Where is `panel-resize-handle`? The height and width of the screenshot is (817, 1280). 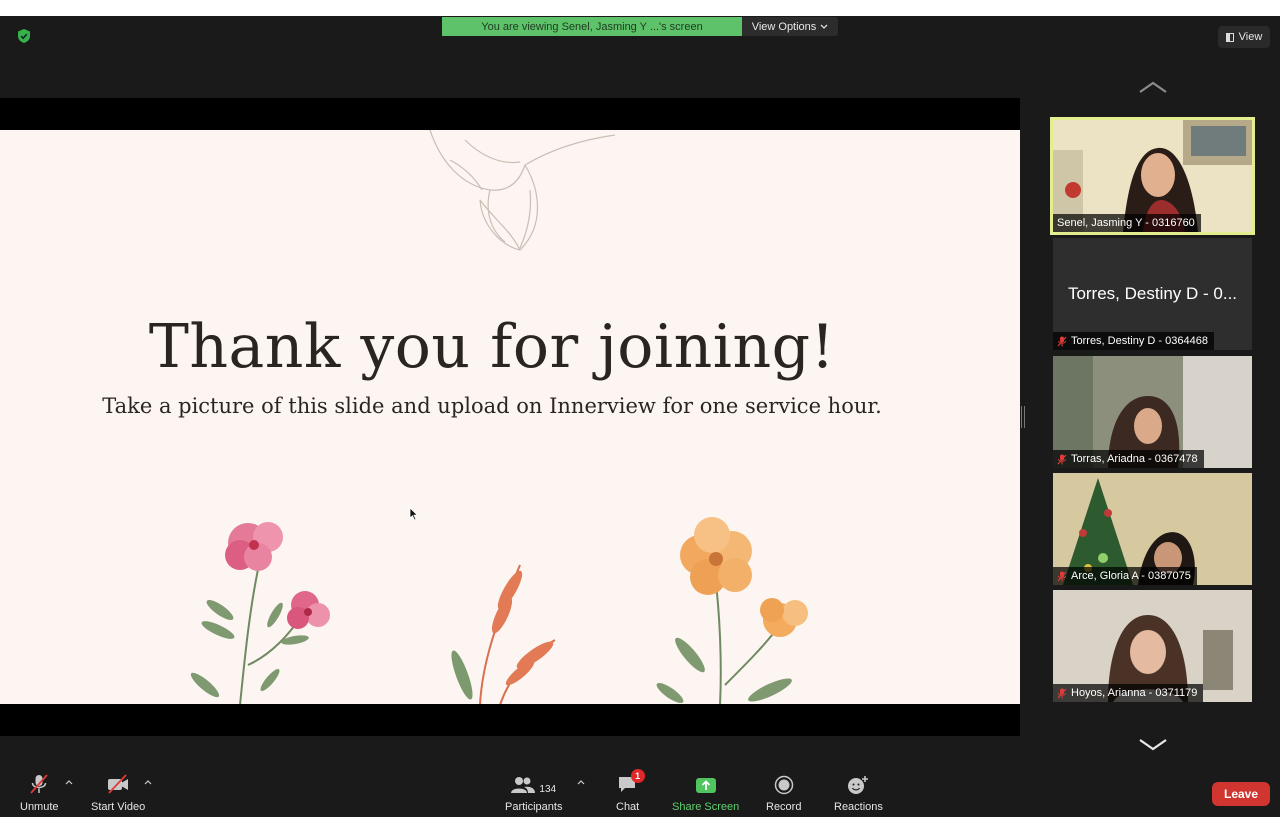 panel-resize-handle is located at coordinates (1023, 417).